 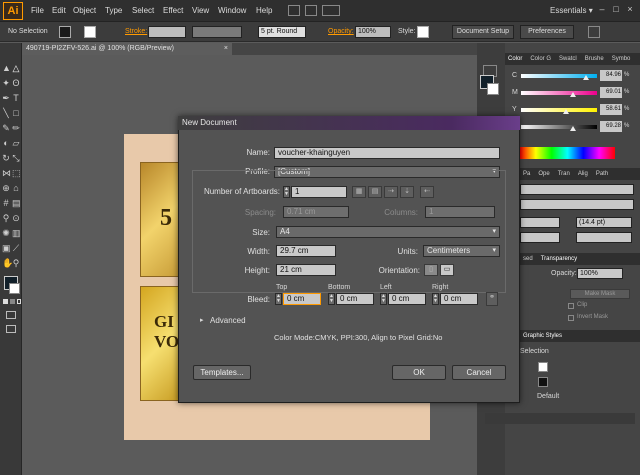 I want to click on opacity-field: 100%, so click(x=373, y=32).